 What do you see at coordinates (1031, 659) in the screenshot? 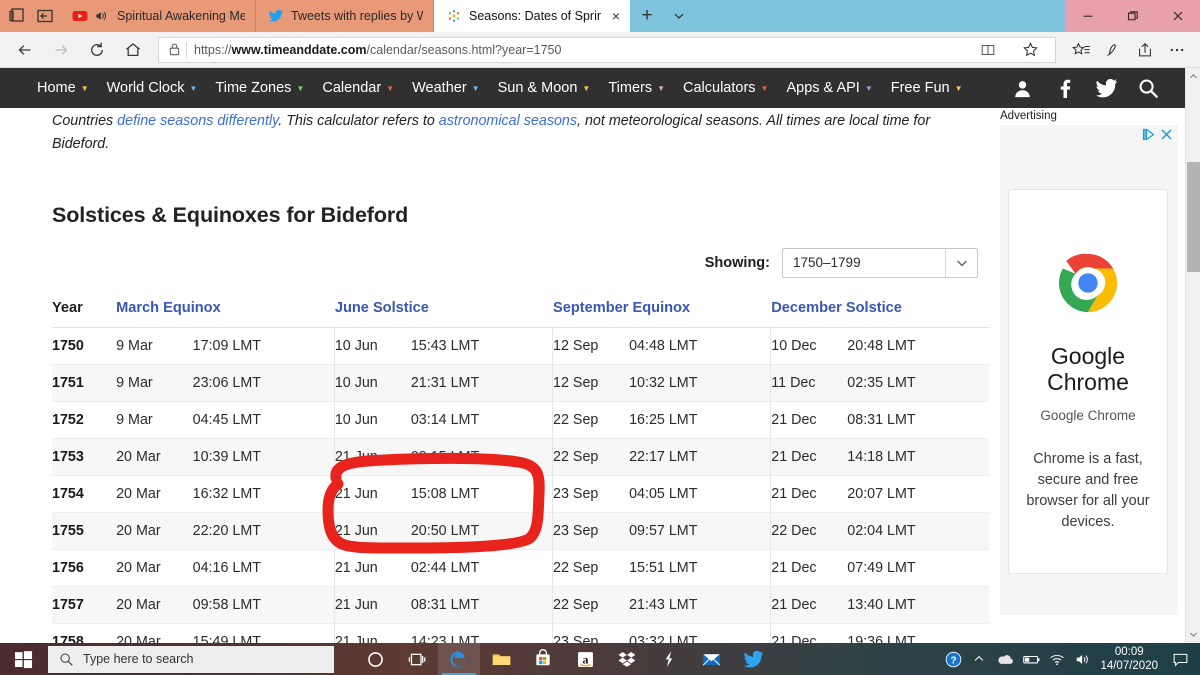
I see `battery-icon` at bounding box center [1031, 659].